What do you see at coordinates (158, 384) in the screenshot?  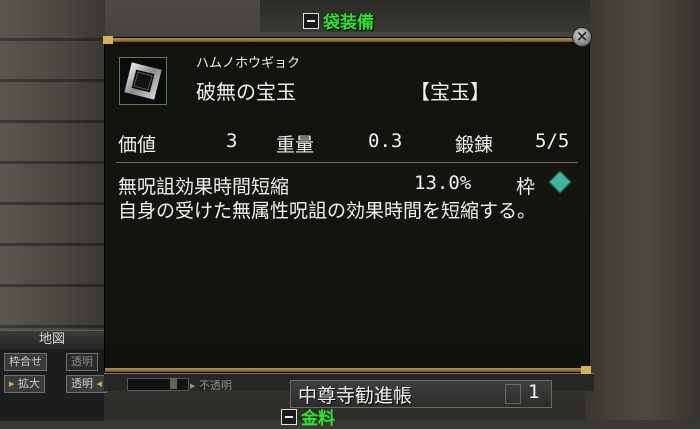 I see `opacity-slider-track` at bounding box center [158, 384].